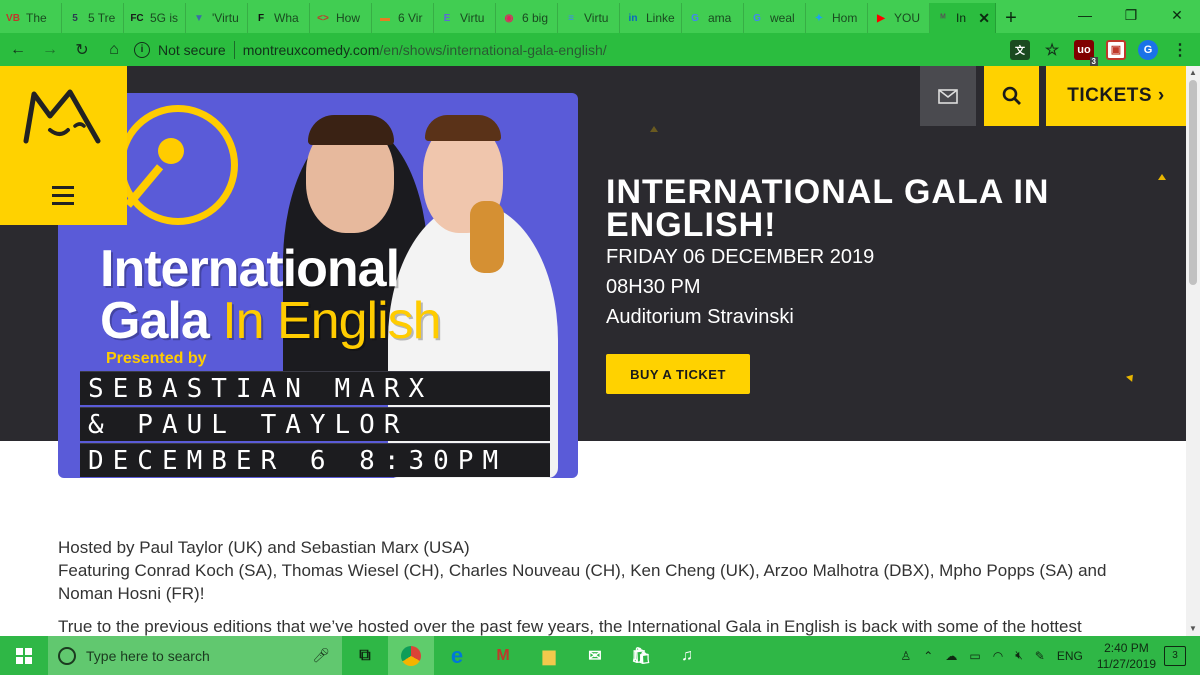  I want to click on browser-tab: in Linke, so click(651, 18).